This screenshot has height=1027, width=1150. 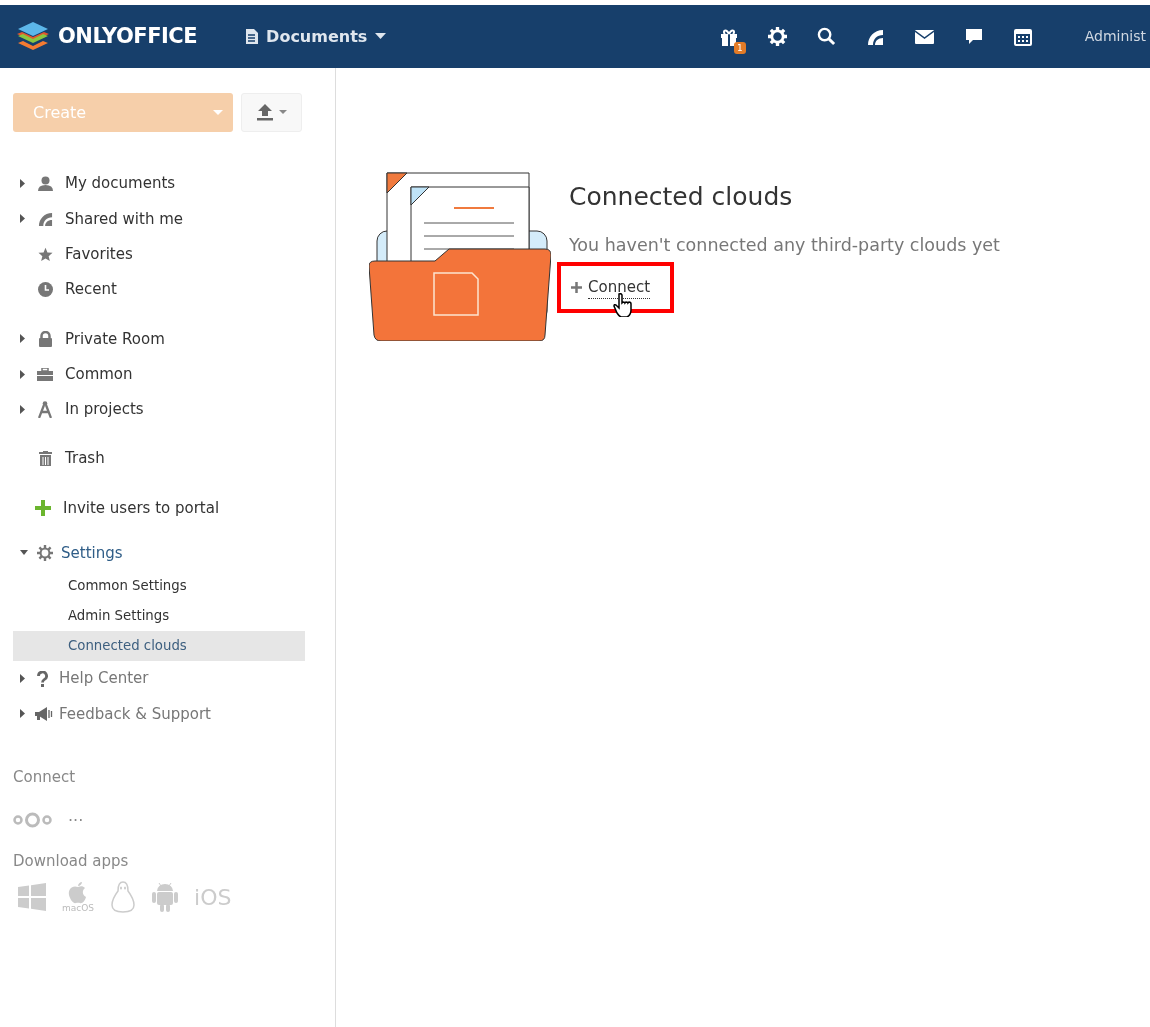 What do you see at coordinates (264, 112) in the screenshot?
I see `upload-icon` at bounding box center [264, 112].